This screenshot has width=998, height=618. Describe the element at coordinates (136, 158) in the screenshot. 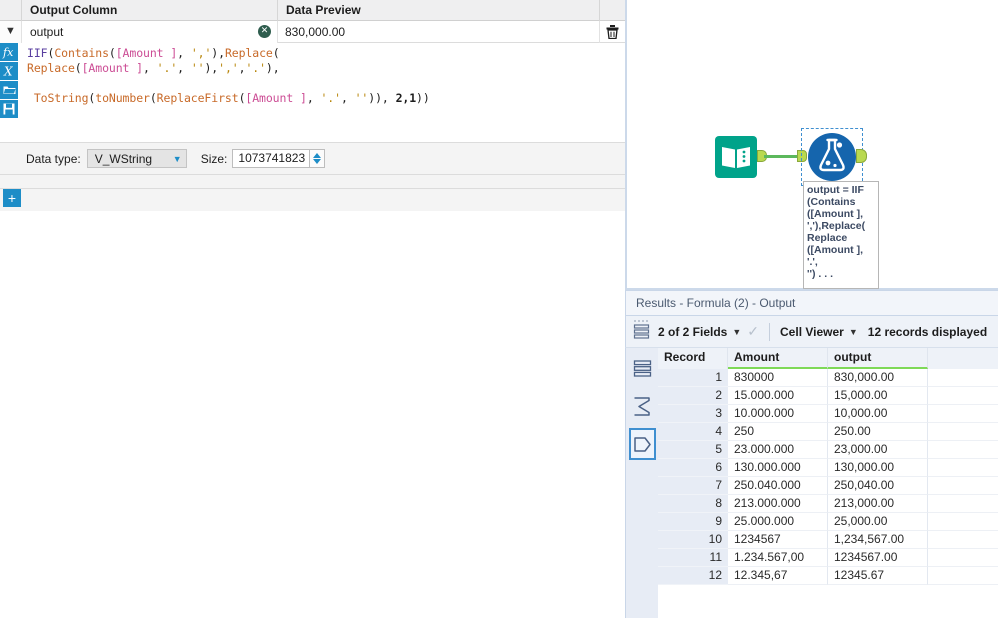

I see `data-type-select: V_WString ▼` at that location.